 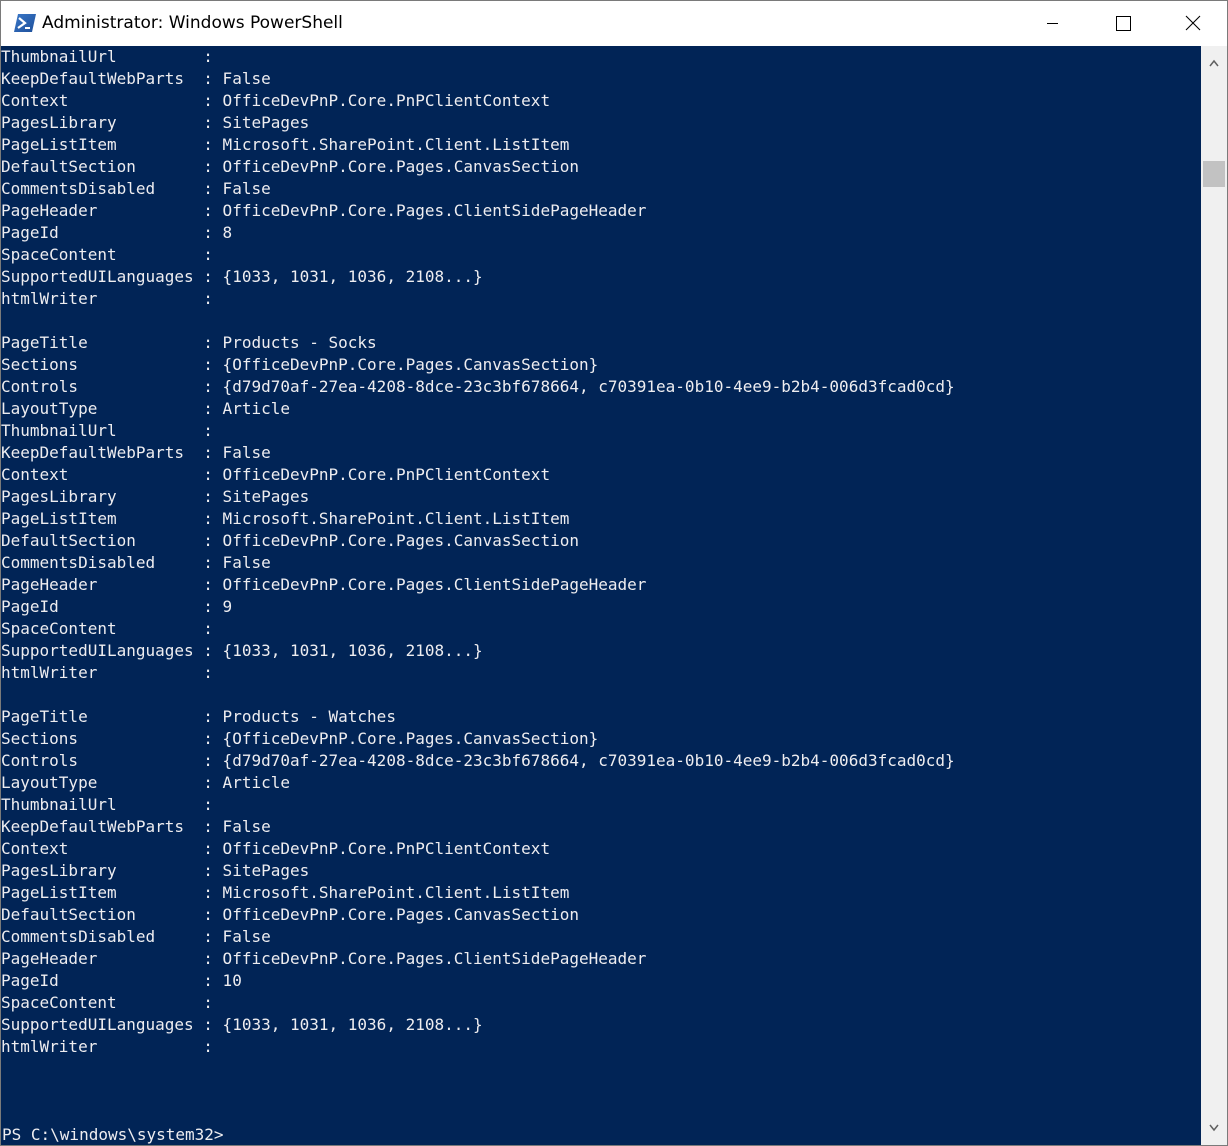 I want to click on maximize-icon, so click(x=1123, y=23).